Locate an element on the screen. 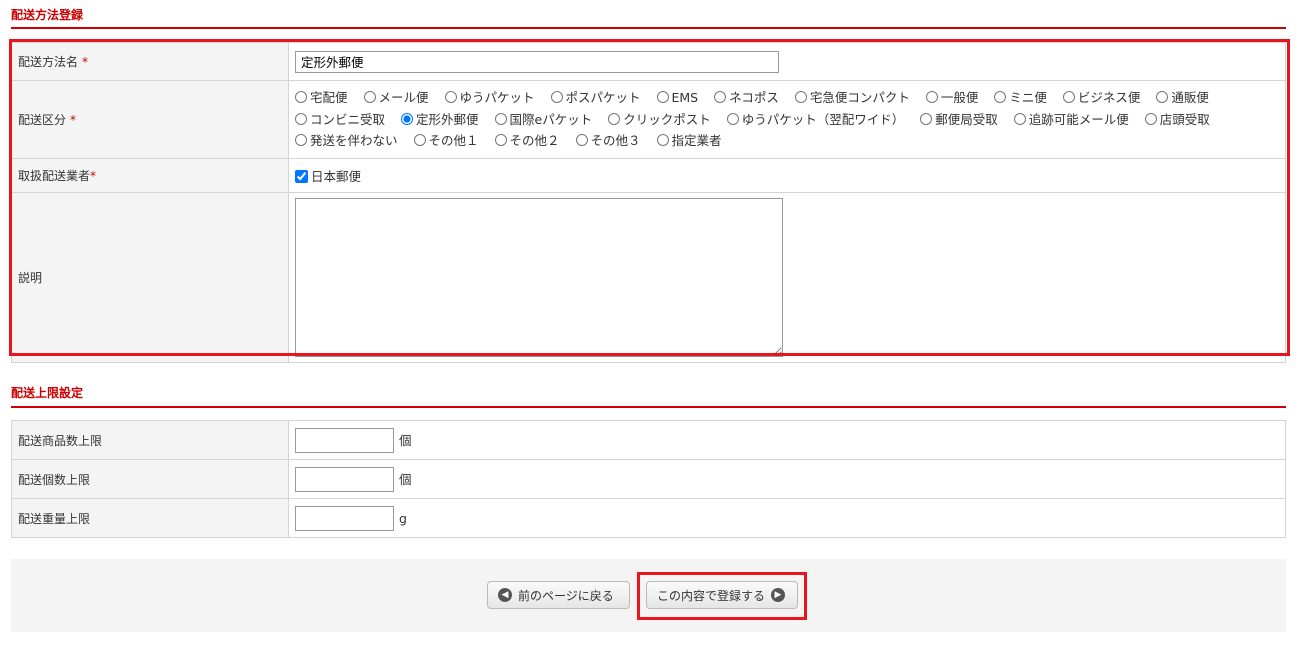  radio-option: コンビニ受取 is located at coordinates (340, 119).